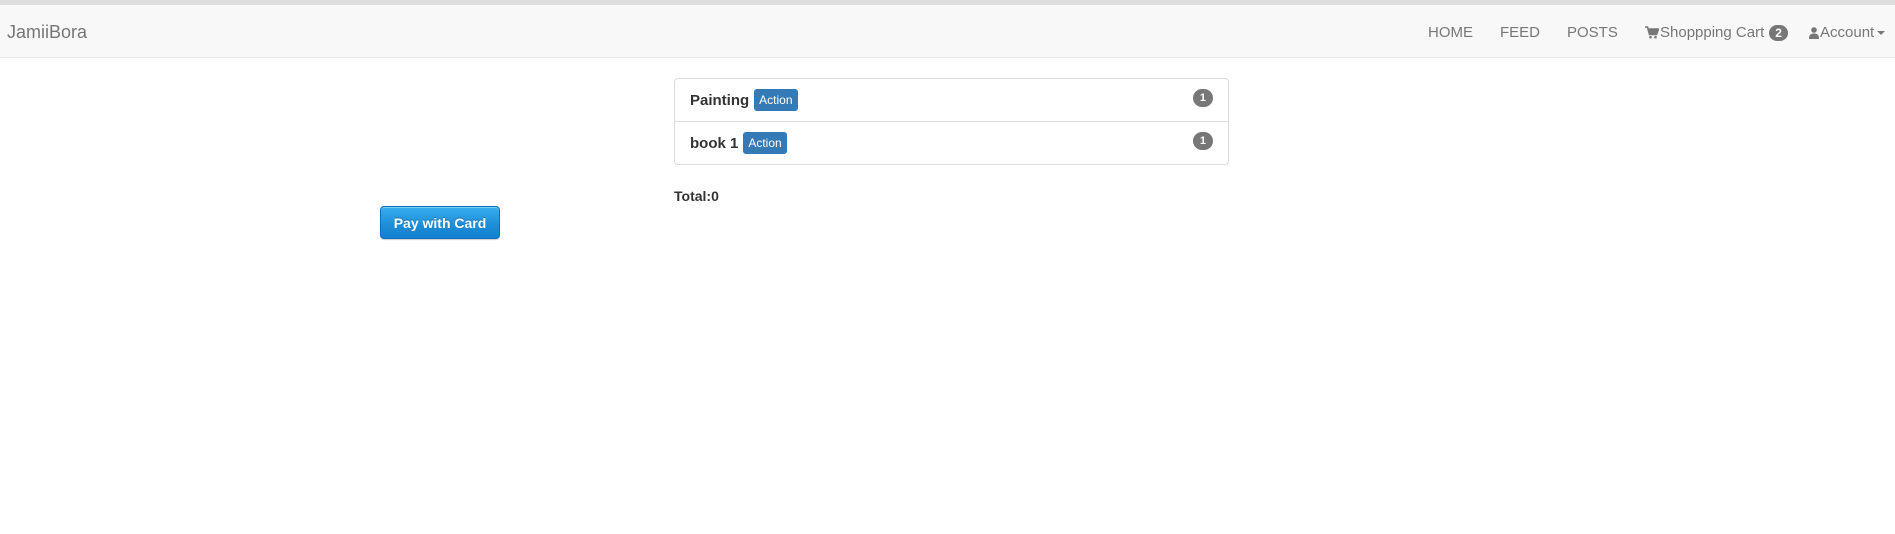 This screenshot has height=534, width=1895. Describe the element at coordinates (1712, 32) in the screenshot. I see `cart-label: Shoppping Cart` at that location.